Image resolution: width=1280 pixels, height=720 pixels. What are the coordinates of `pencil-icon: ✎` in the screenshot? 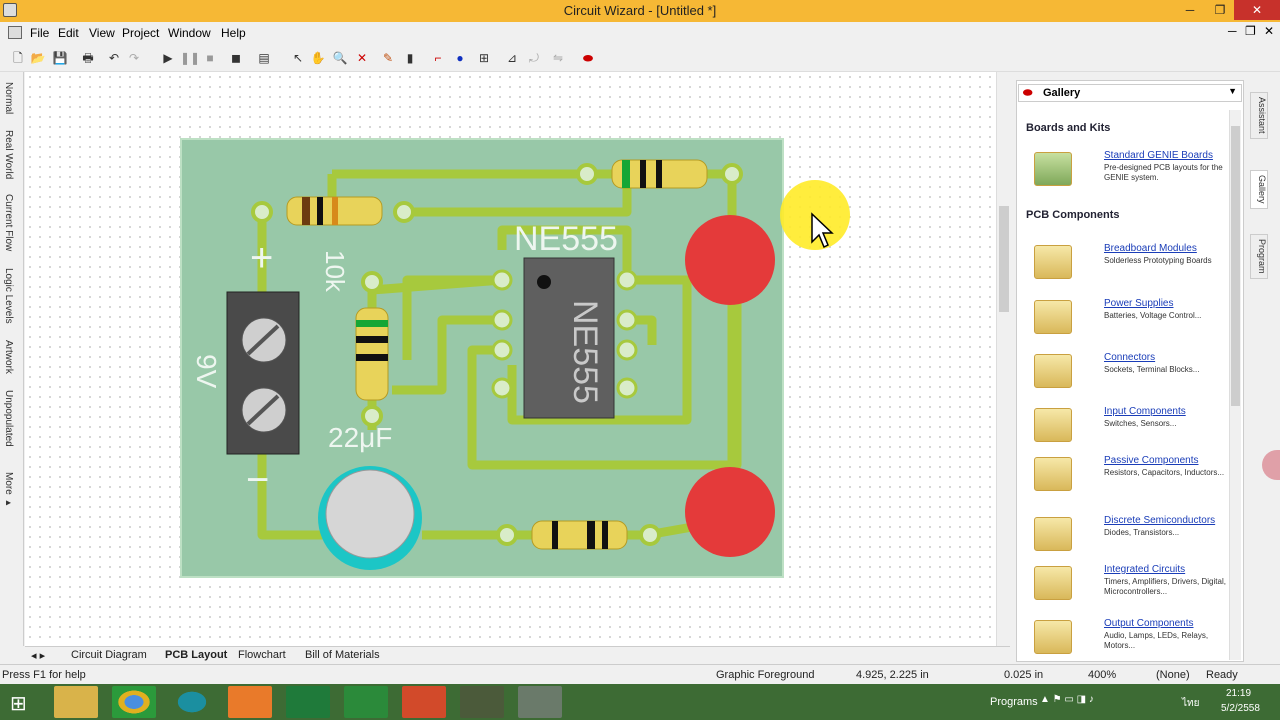 It's located at (388, 58).